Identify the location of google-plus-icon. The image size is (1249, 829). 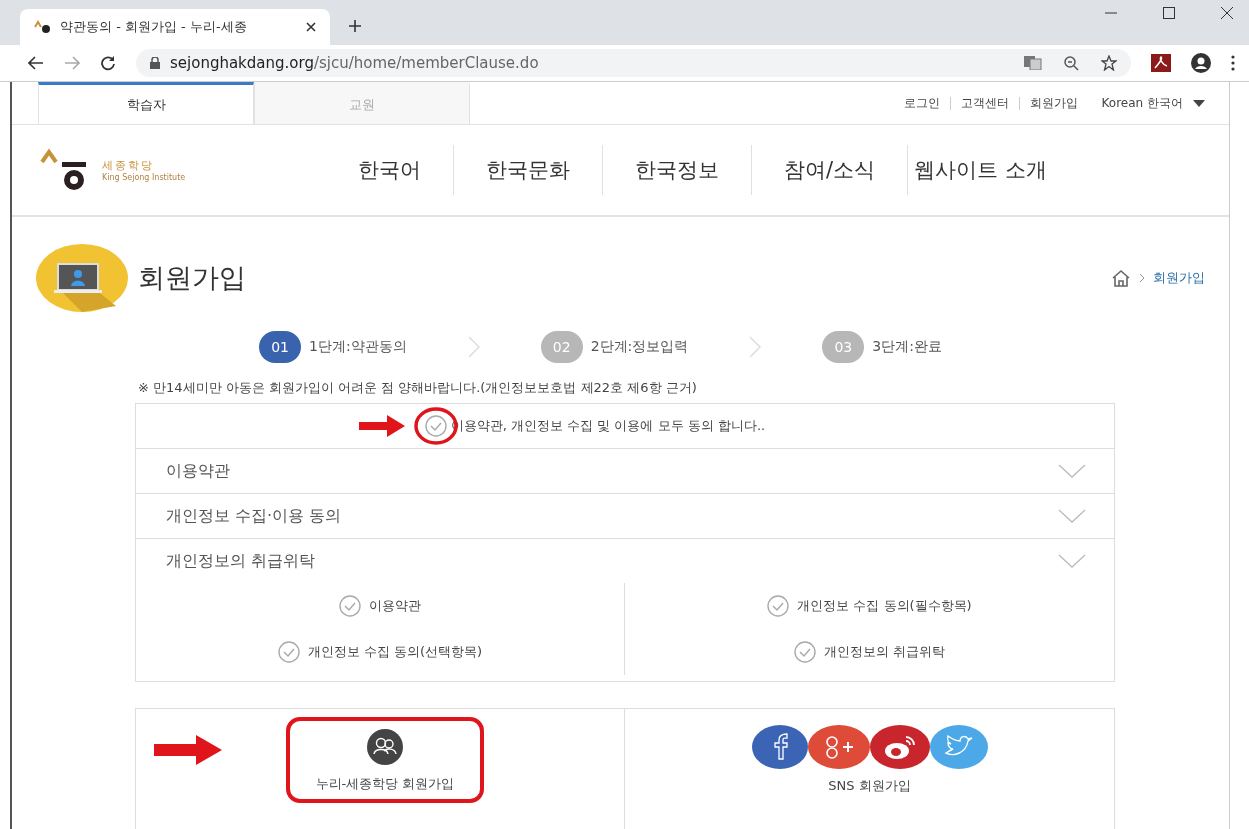
(838, 747).